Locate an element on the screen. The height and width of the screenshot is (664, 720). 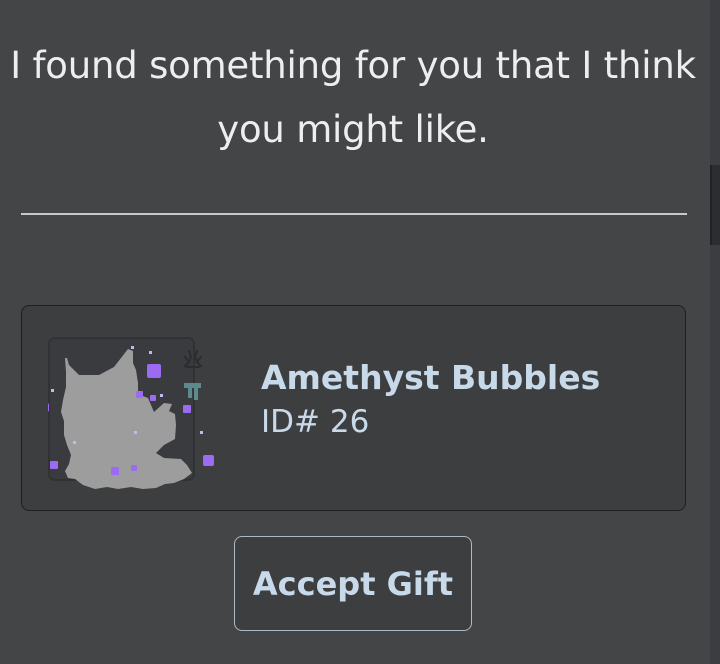
gift-message-line-1: I found something for you that I think is located at coordinates (353, 65).